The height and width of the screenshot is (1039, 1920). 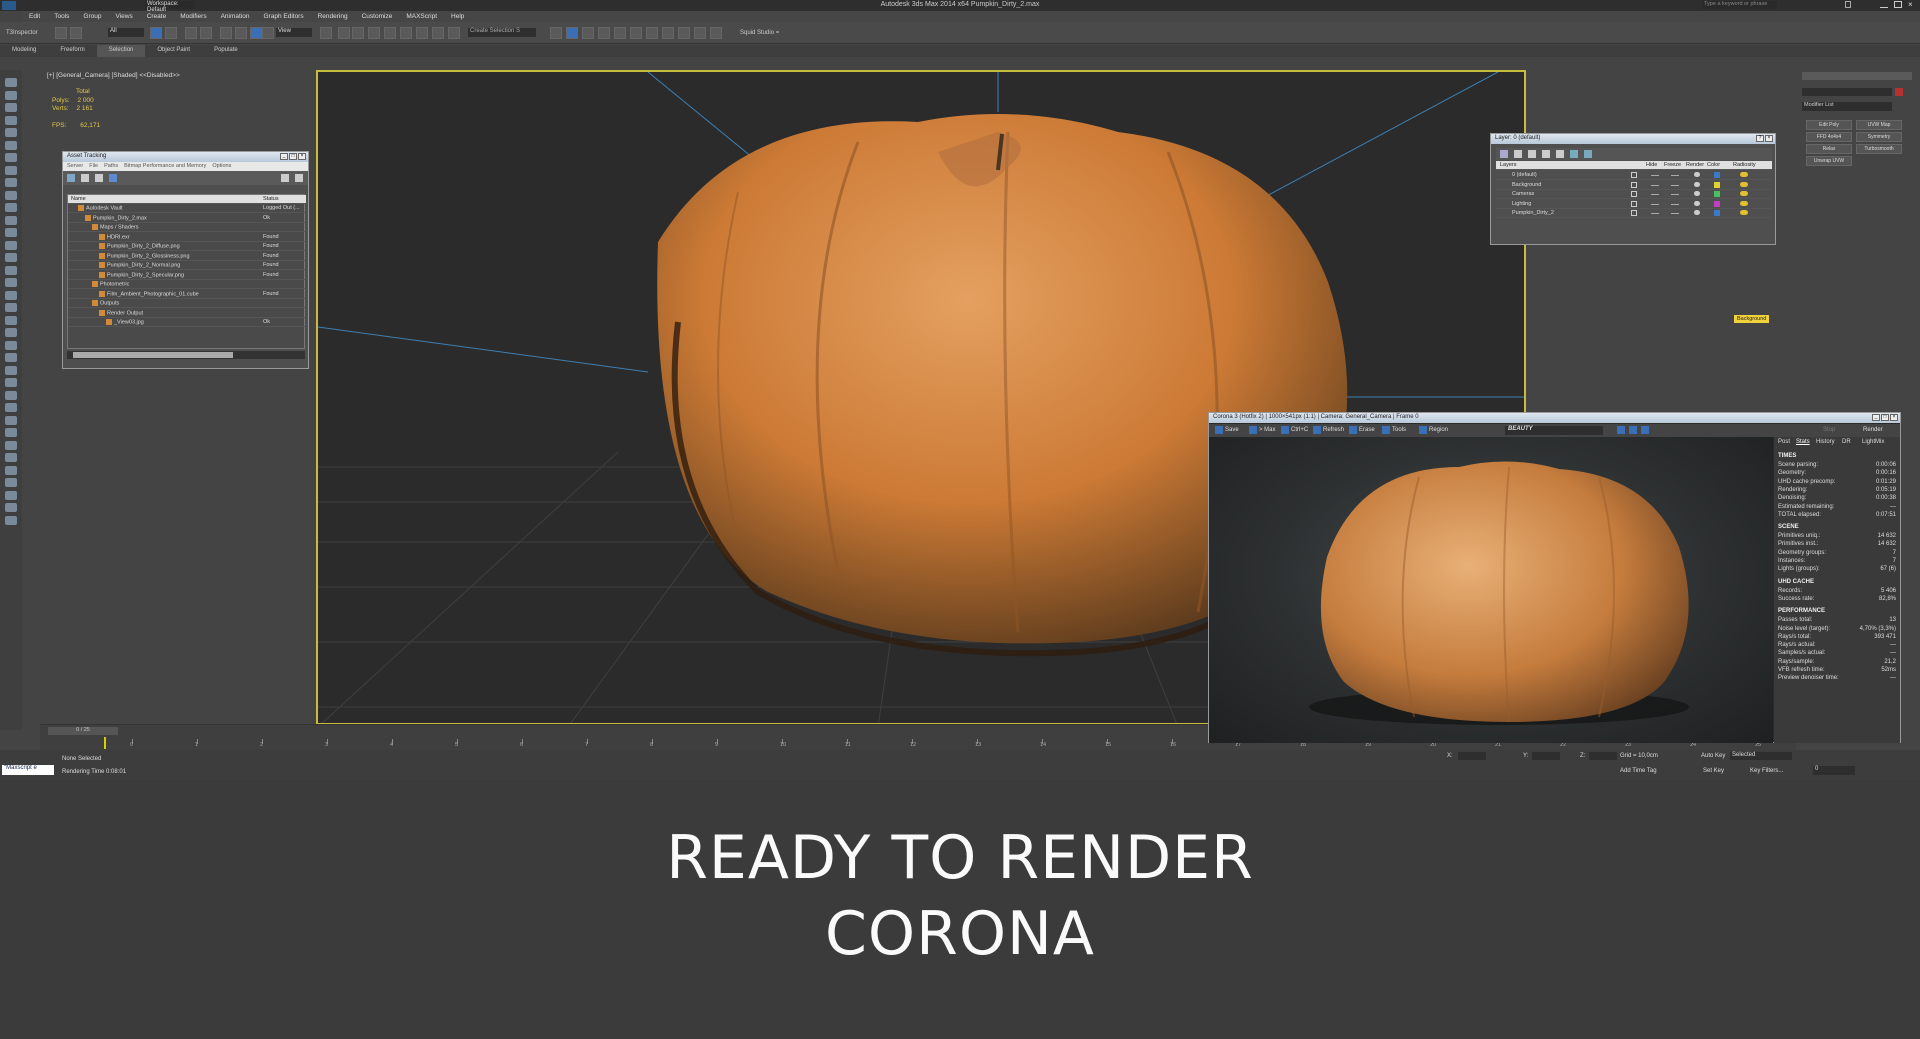 What do you see at coordinates (1219, 430) in the screenshot?
I see `vfb-save-icon` at bounding box center [1219, 430].